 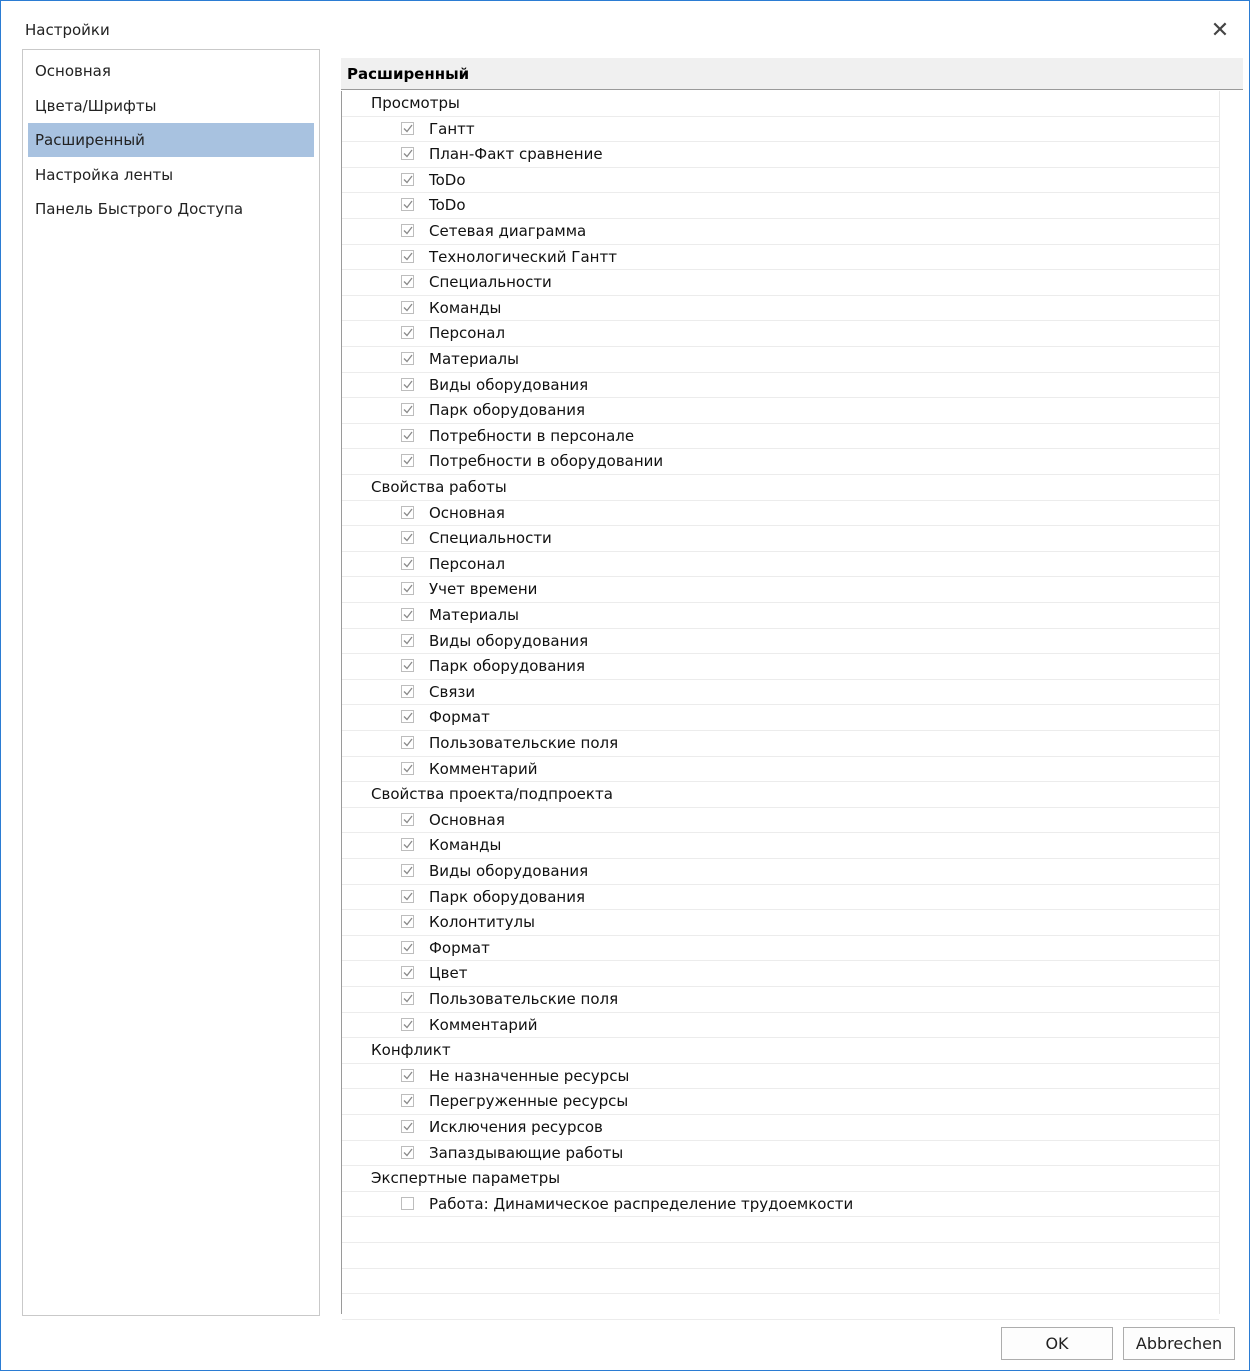 I want to click on tree-option-row: Не назначенные ресурсы, so click(x=780, y=1077).